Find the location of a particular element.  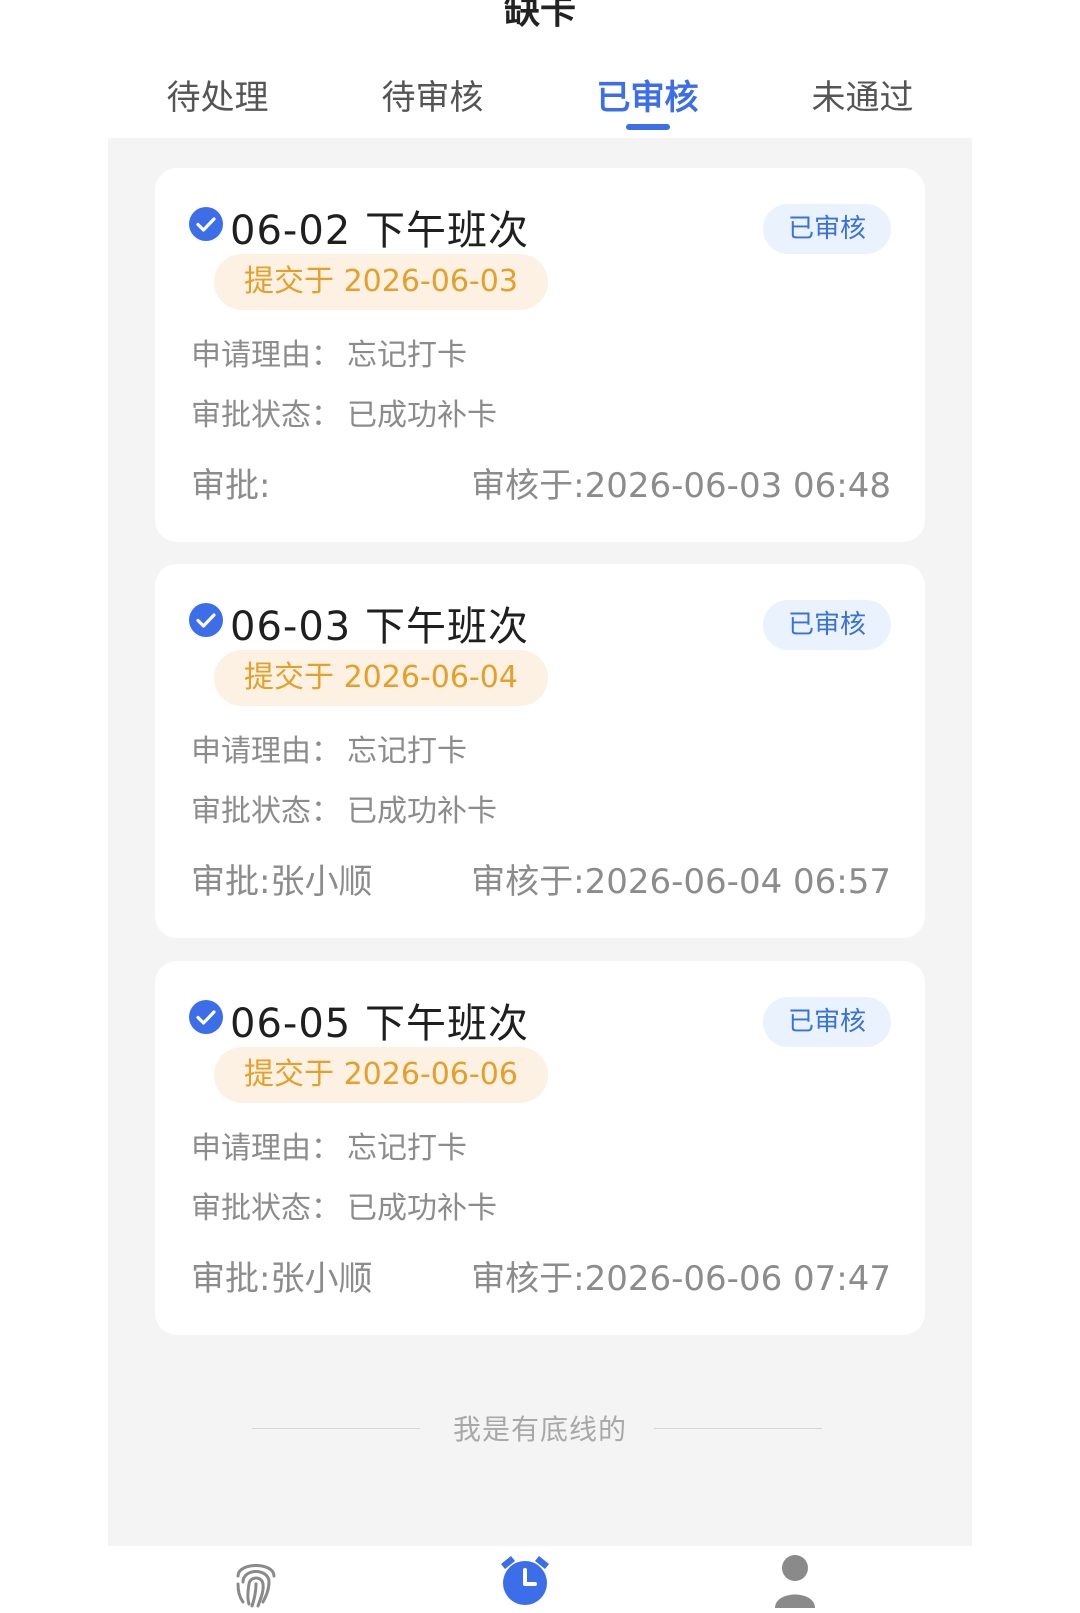

end-of-list: 我是有底线的 is located at coordinates (540, 1428).